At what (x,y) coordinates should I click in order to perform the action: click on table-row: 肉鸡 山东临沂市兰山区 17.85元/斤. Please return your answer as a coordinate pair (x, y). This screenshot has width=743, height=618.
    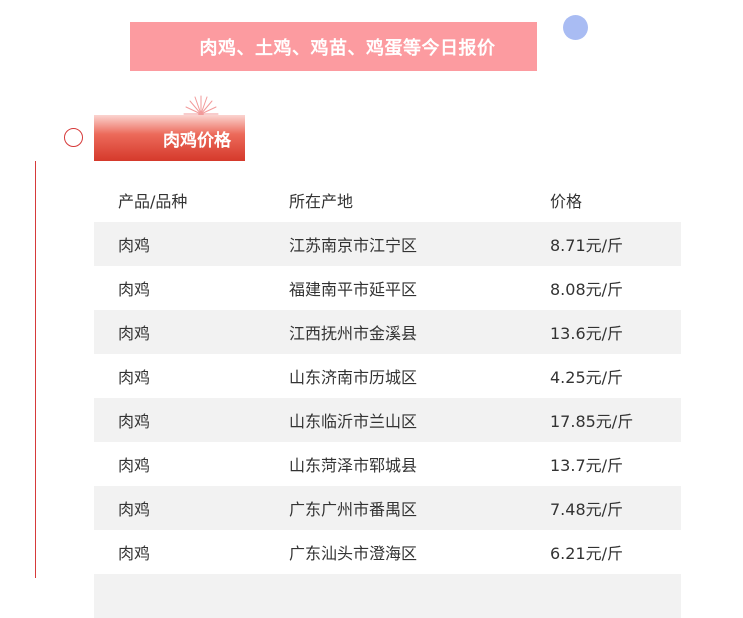
    Looking at the image, I should click on (387, 420).